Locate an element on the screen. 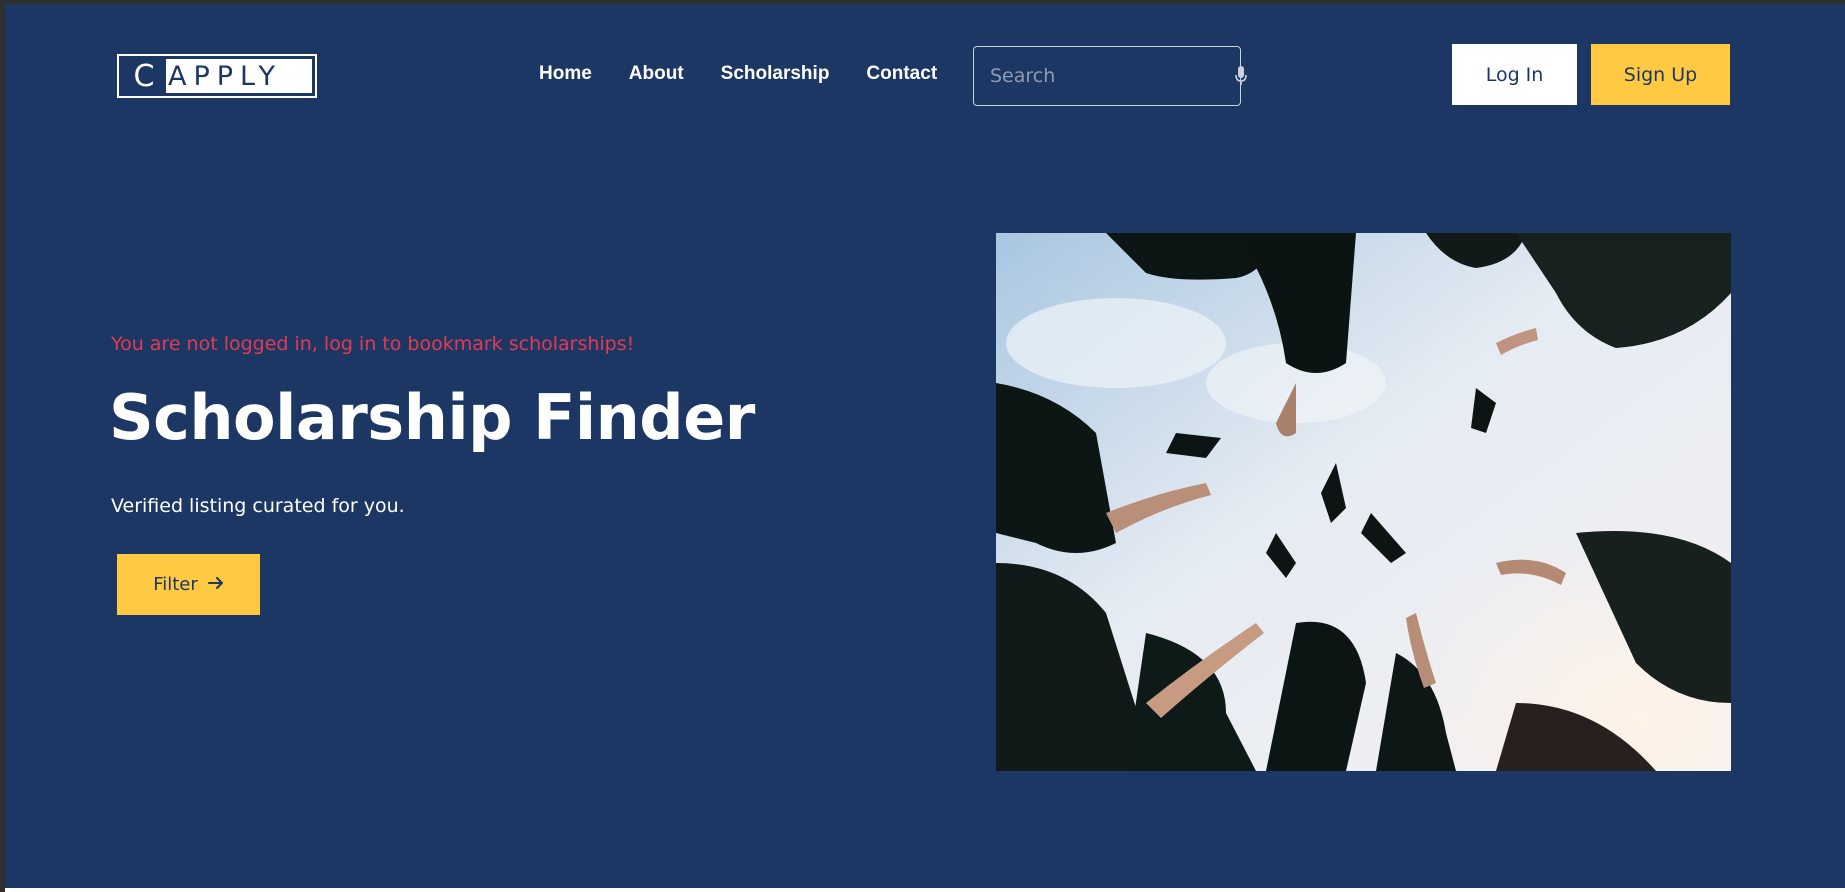 This screenshot has height=892, width=1845. capply-logo: C APPLY is located at coordinates (217, 76).